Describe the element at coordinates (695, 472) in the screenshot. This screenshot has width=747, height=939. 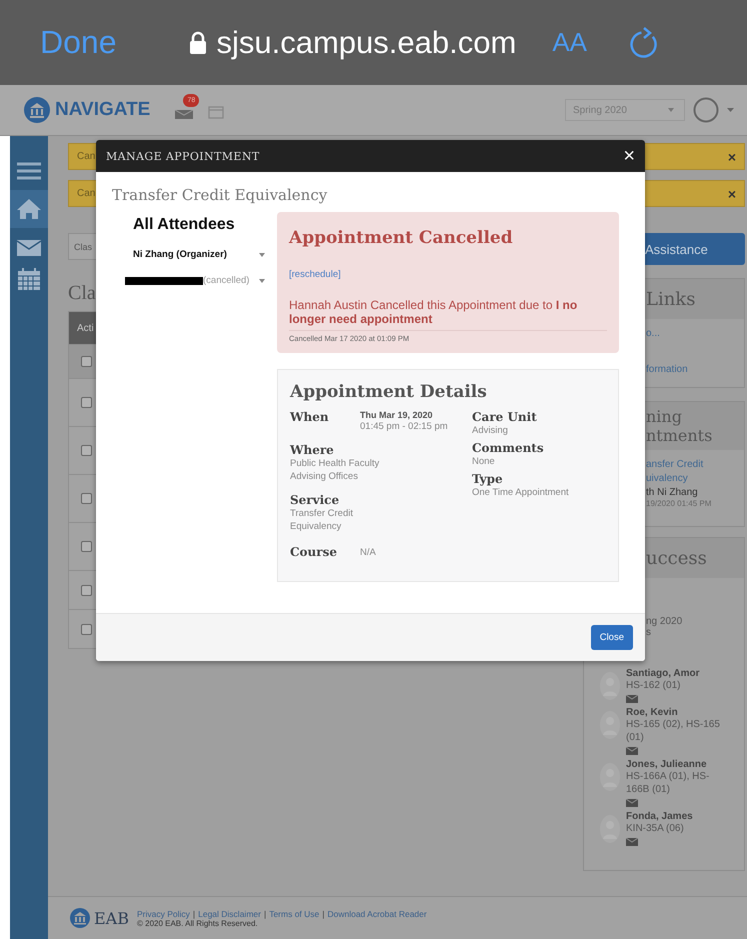
I see `appointment-link: ansfer Credit uivalency` at that location.